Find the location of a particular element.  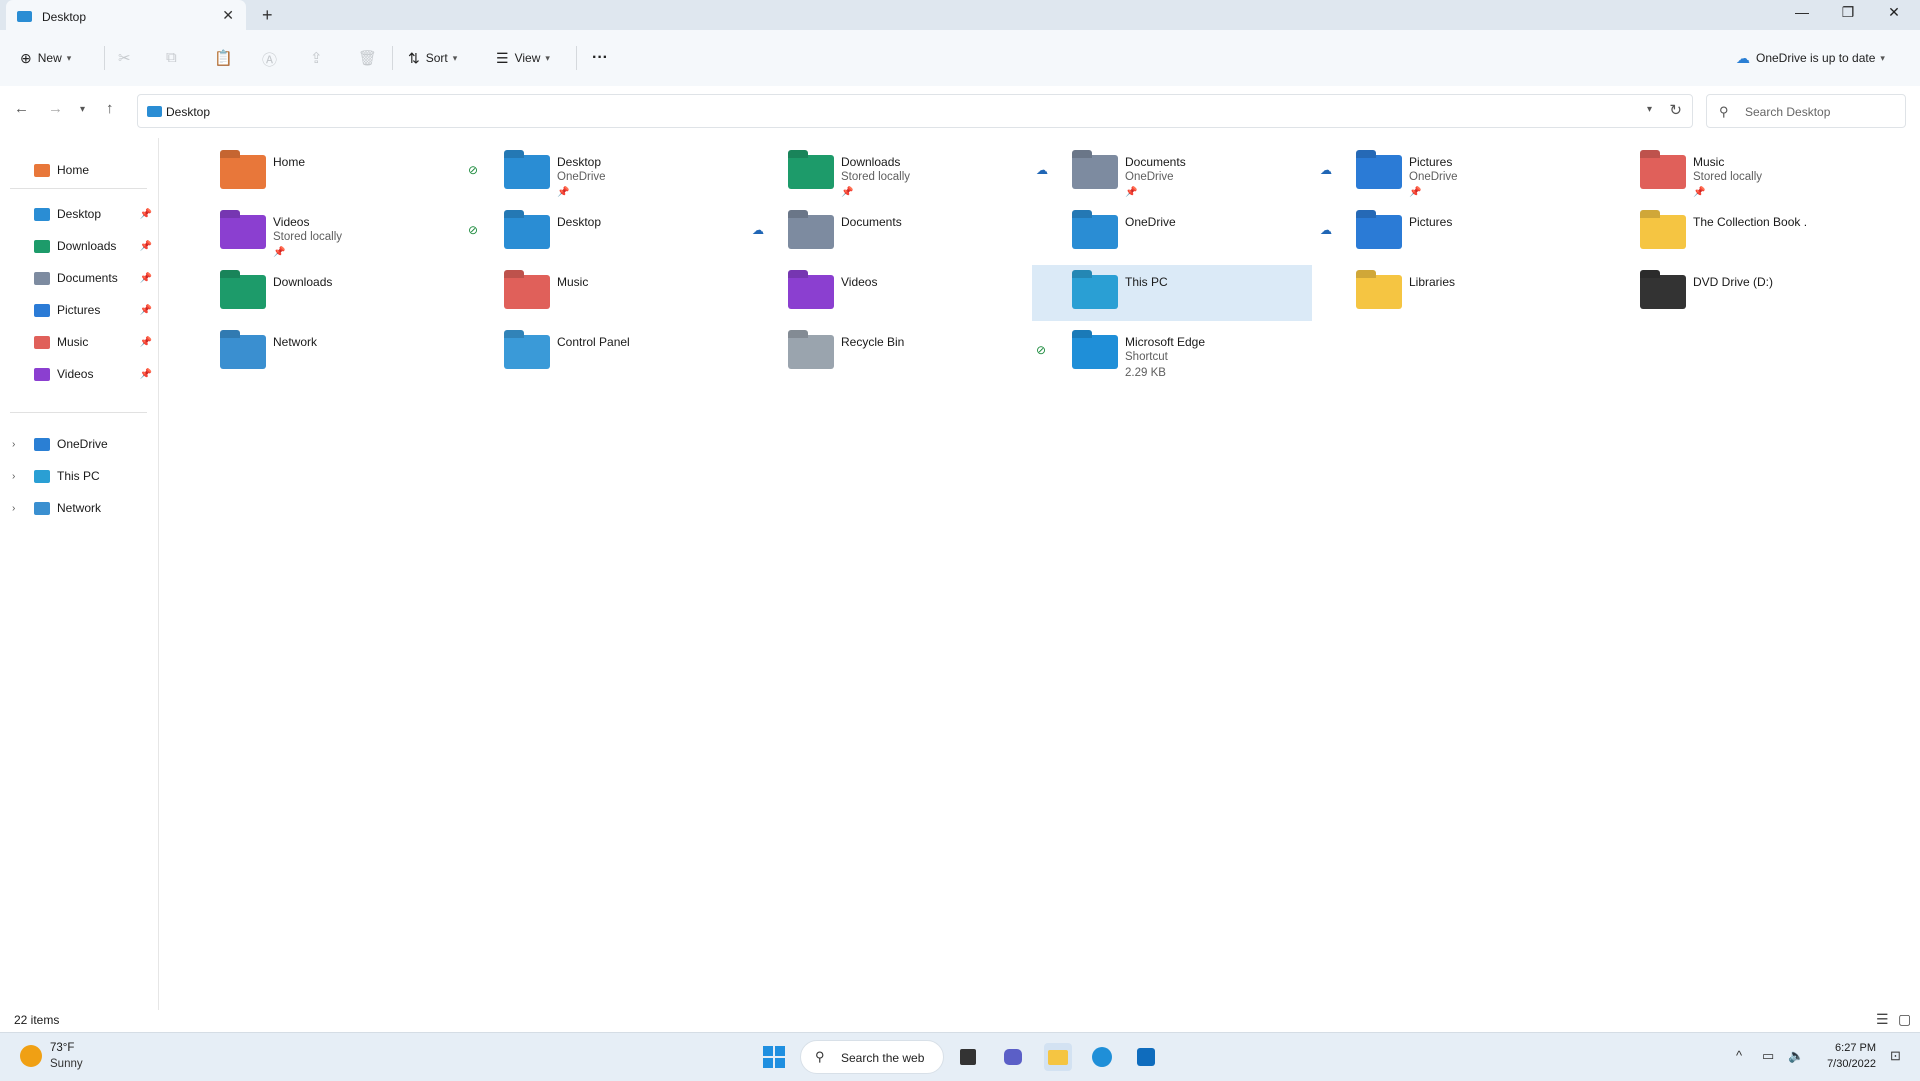

list-item: Libraries is located at coordinates (1456, 293).